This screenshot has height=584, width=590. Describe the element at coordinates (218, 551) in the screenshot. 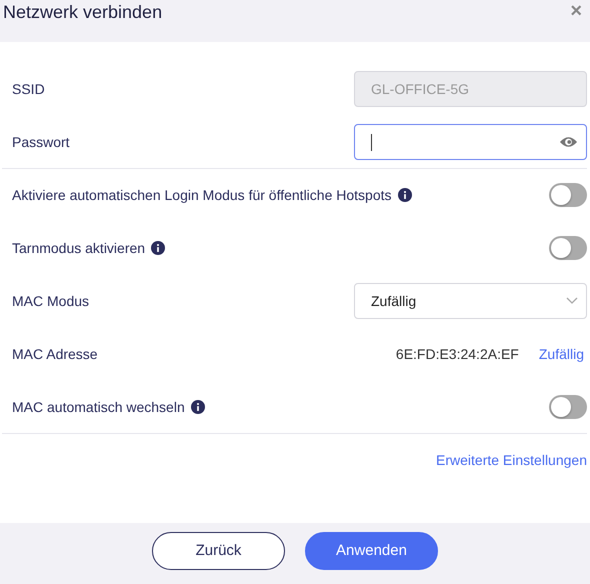

I see `back-button: Zurück` at that location.